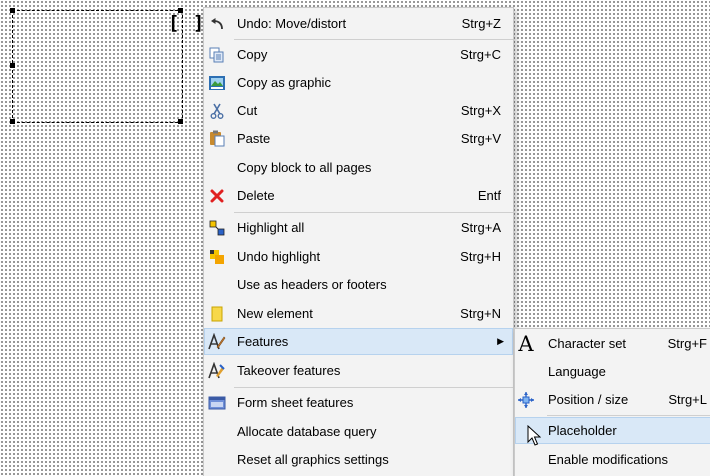 Image resolution: width=710 pixels, height=476 pixels. Describe the element at coordinates (256, 195) in the screenshot. I see `menu-item-label: Delete` at that location.